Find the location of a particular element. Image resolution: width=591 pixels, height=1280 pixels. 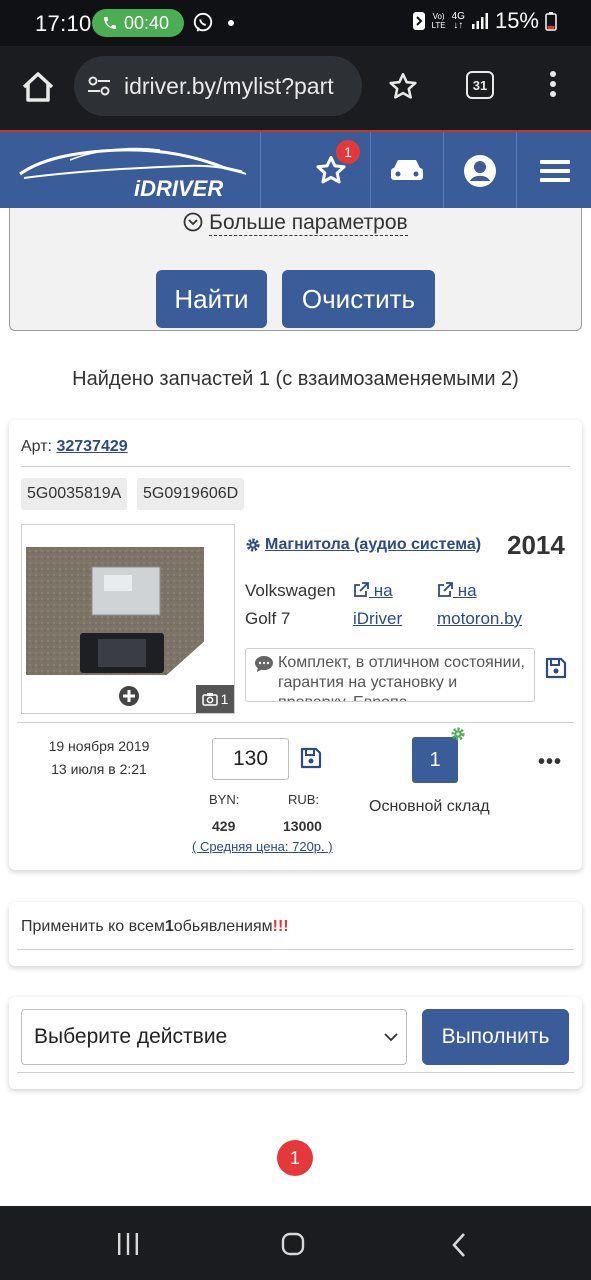

browser-toolbar: idriver.by/mylist?part 31 is located at coordinates (295, 88).